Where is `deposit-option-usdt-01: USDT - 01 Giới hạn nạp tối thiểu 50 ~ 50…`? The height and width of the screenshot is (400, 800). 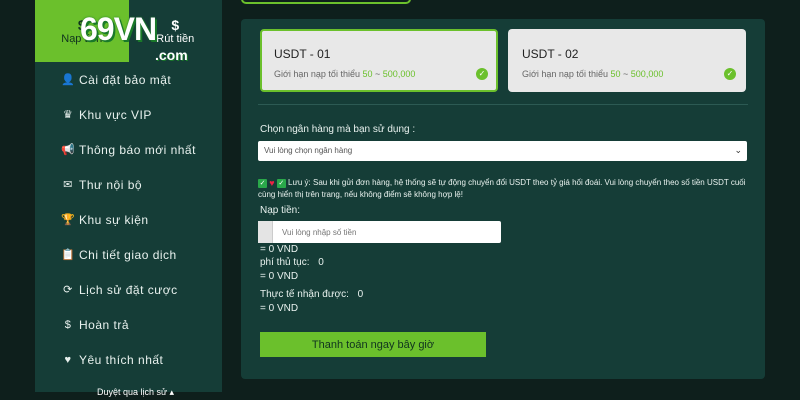
deposit-option-usdt-01: USDT - 01 Giới hạn nạp tối thiểu 50 ~ 50… is located at coordinates (379, 60).